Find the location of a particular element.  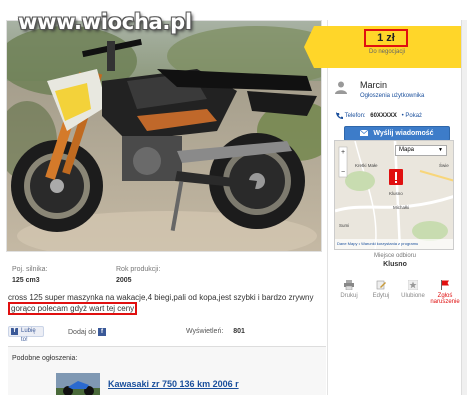

send-message-button: Wyślij wiadomość is located at coordinates (397, 133).